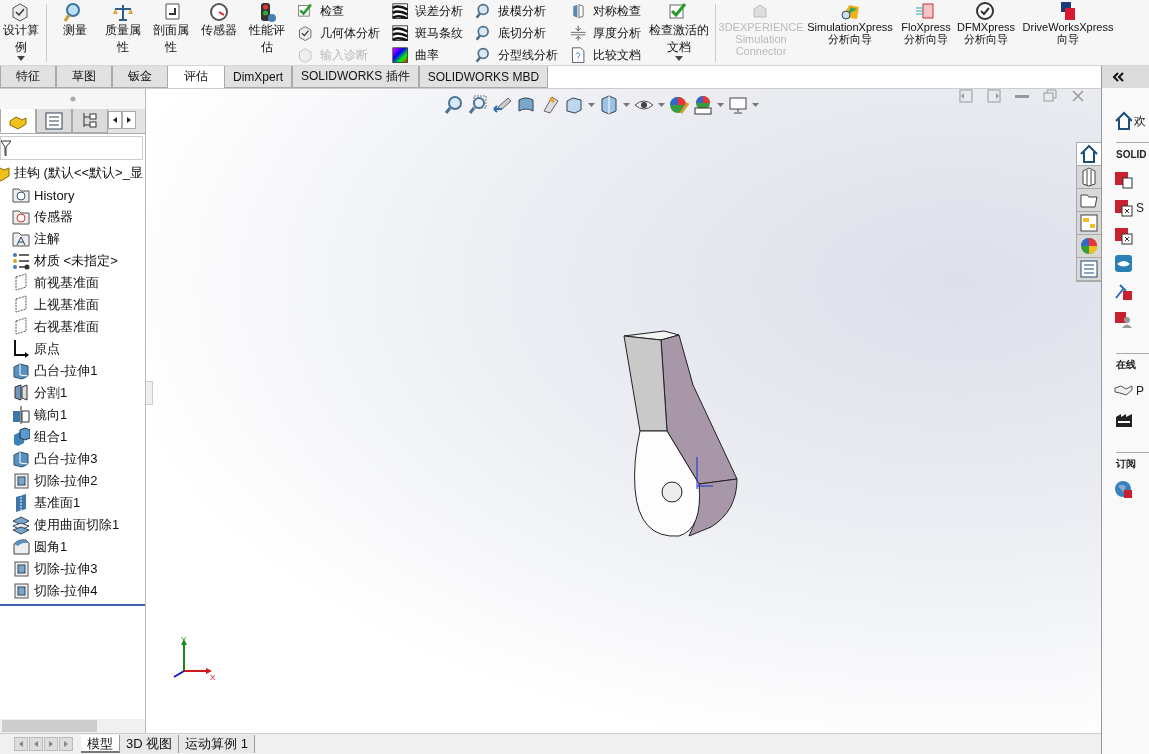 The height and width of the screenshot is (754, 1149). I want to click on task-pane-link: P, so click(1125, 391).